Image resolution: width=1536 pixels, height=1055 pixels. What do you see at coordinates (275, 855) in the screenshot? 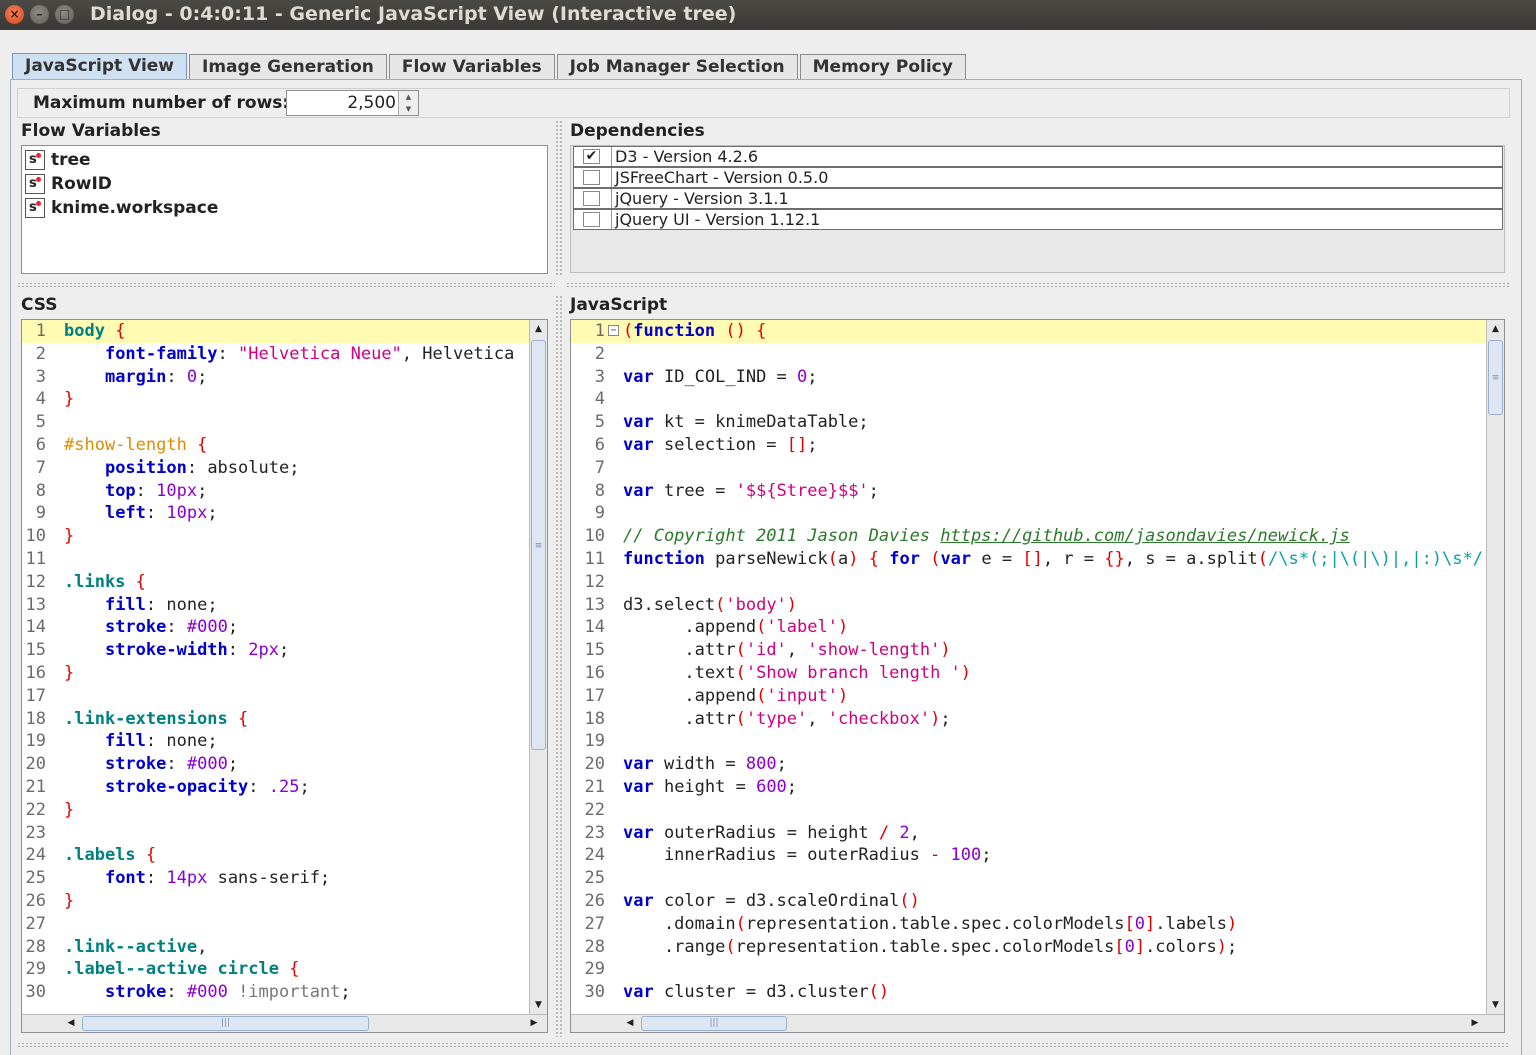
I see `code-line: 24 .labels {` at bounding box center [275, 855].